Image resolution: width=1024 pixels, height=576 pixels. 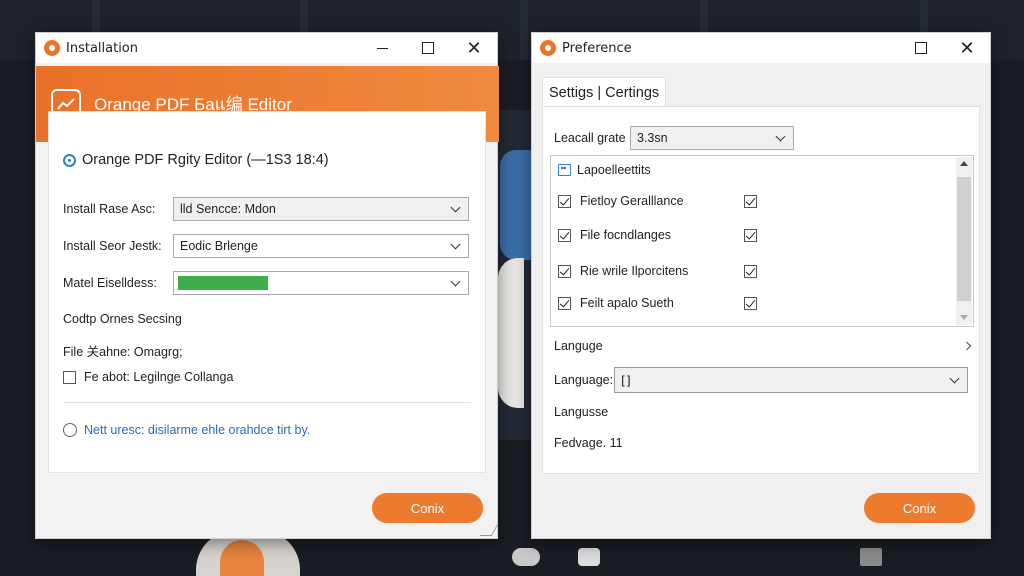 I want to click on desktop-bottom-orange-shape, so click(x=242, y=558).